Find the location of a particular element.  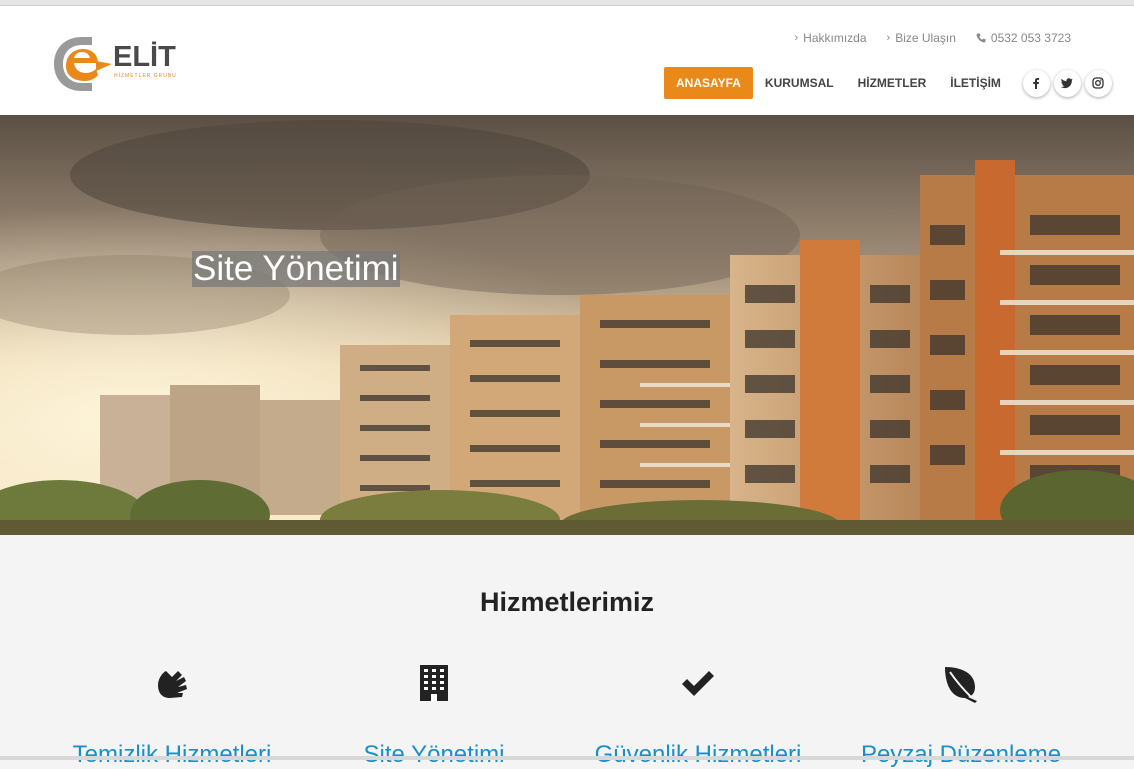

brand-logo: ELİT HİZMETLER GRUBU is located at coordinates (117, 65).